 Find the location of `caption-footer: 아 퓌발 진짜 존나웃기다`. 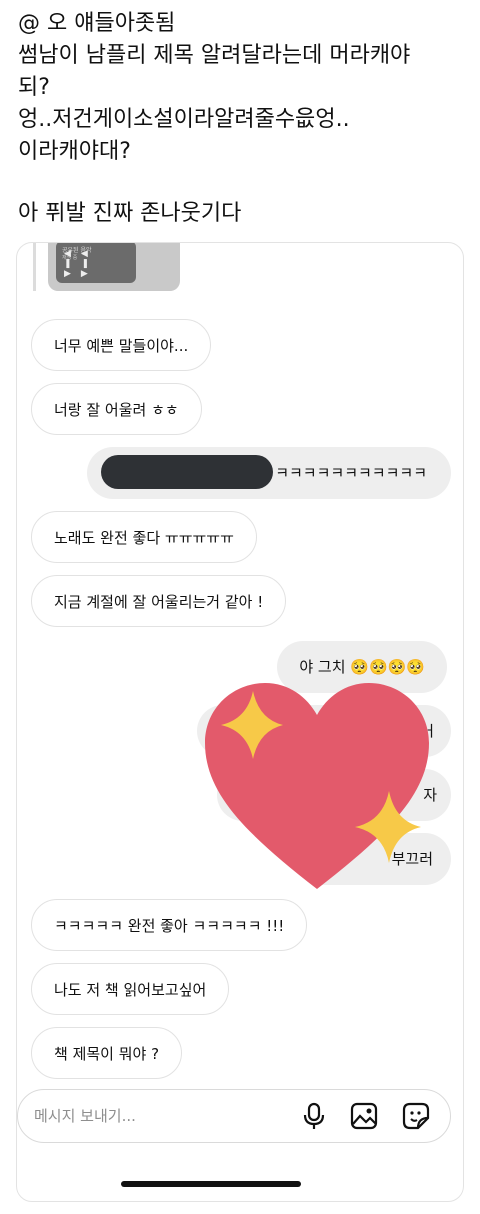

caption-footer: 아 퓌발 진짜 존나웃기다 is located at coordinates (130, 213).